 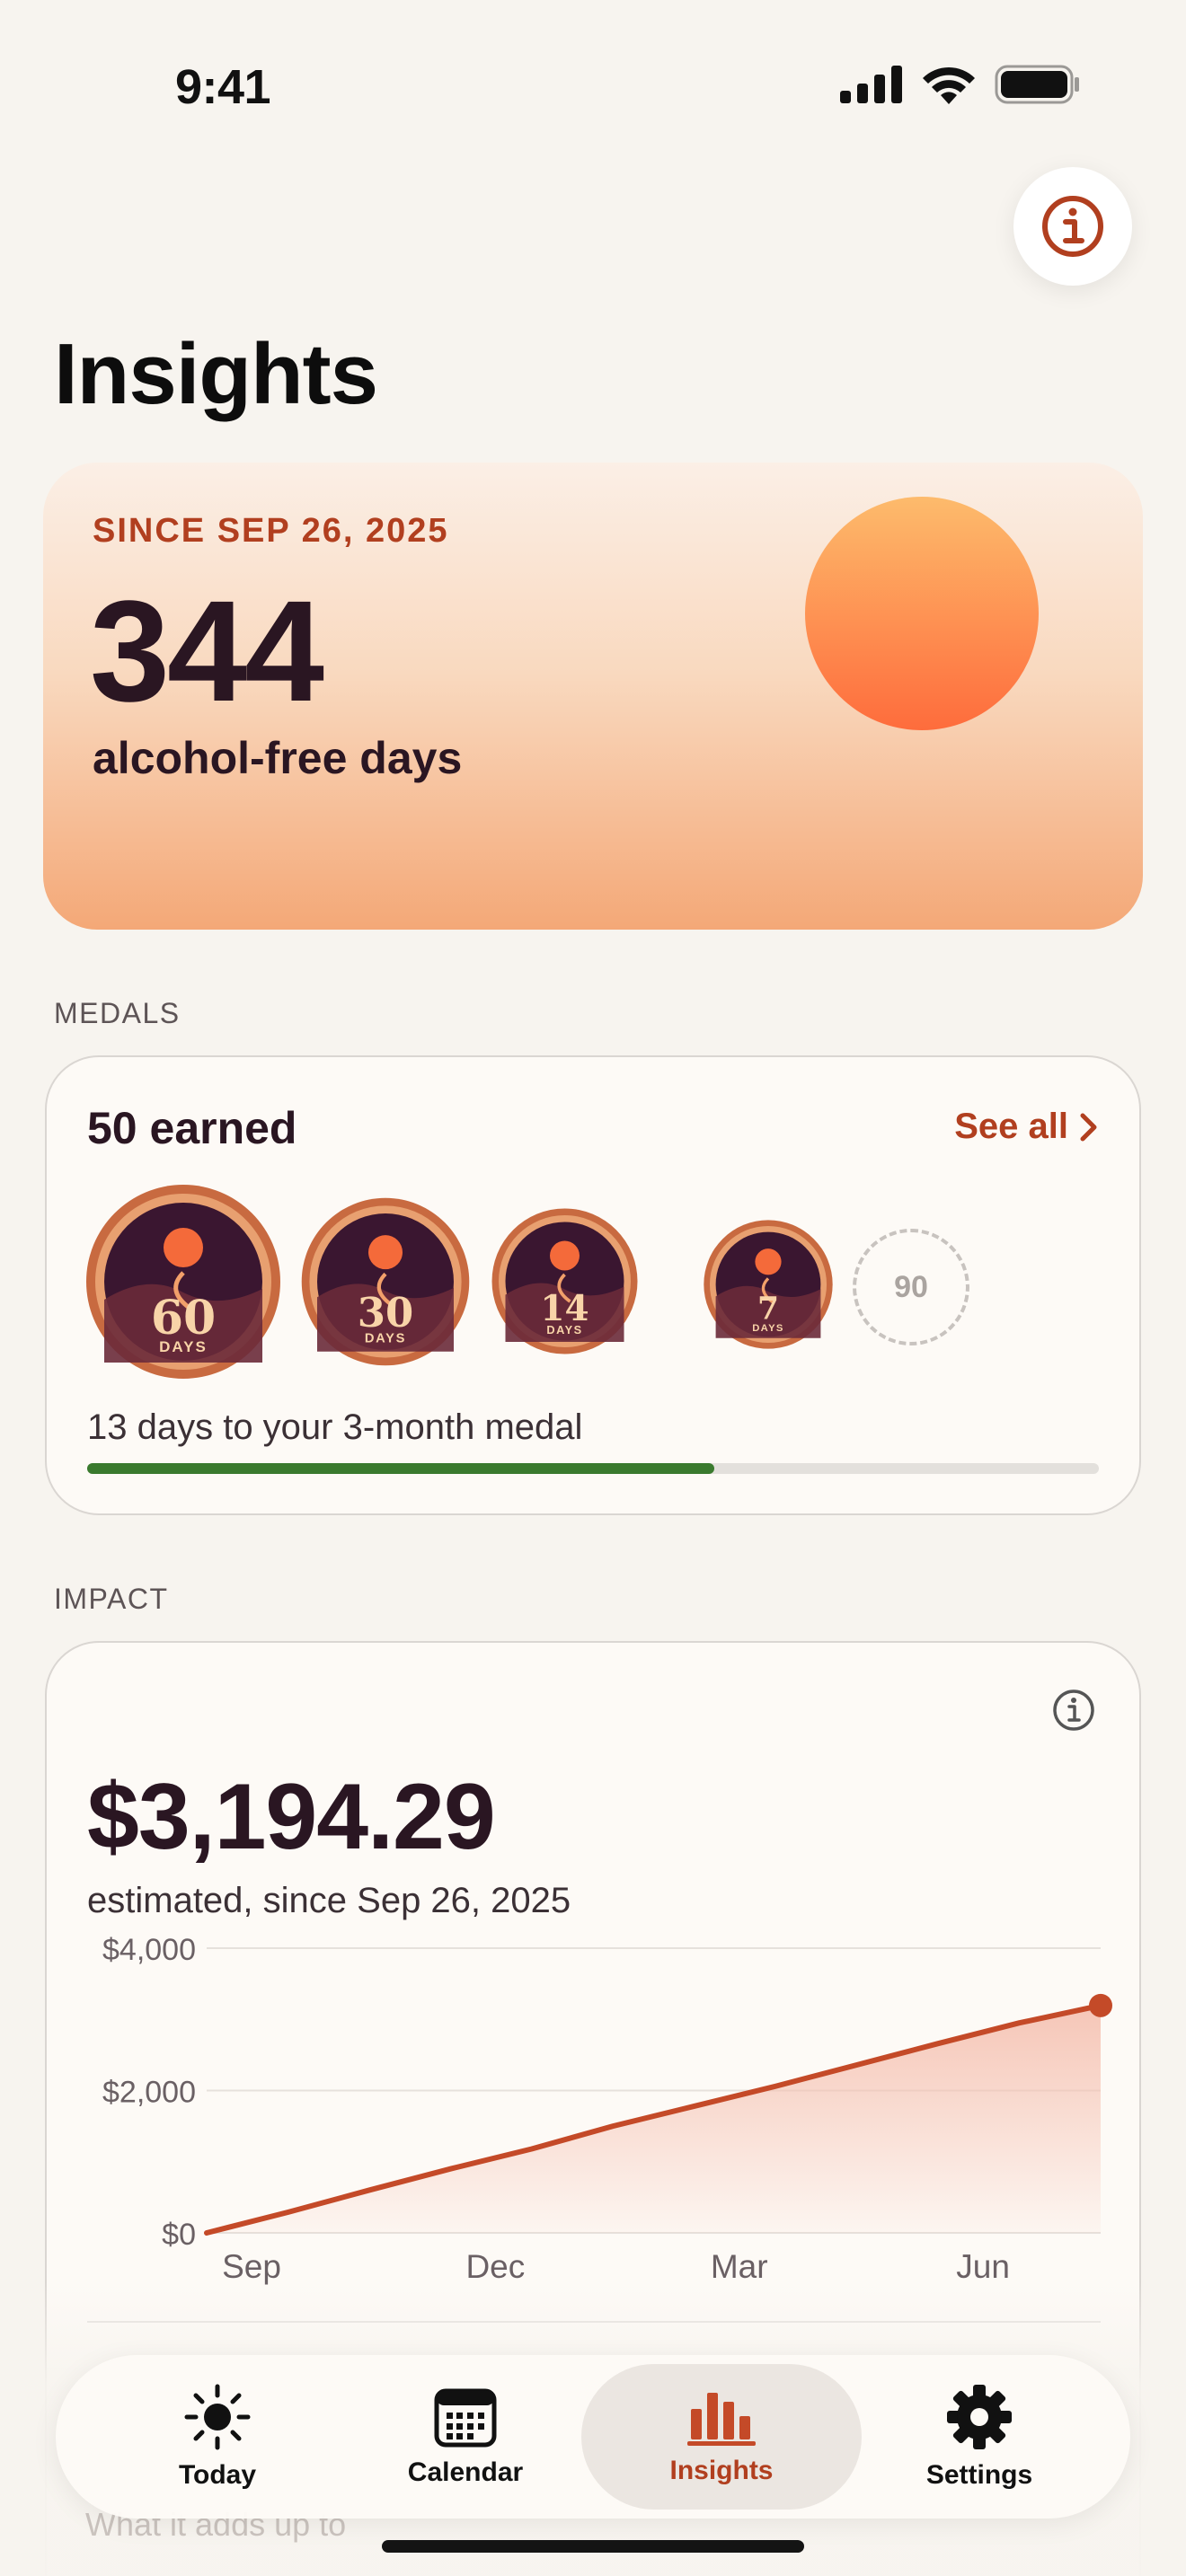 What do you see at coordinates (949, 85) in the screenshot?
I see `wifi-icon` at bounding box center [949, 85].